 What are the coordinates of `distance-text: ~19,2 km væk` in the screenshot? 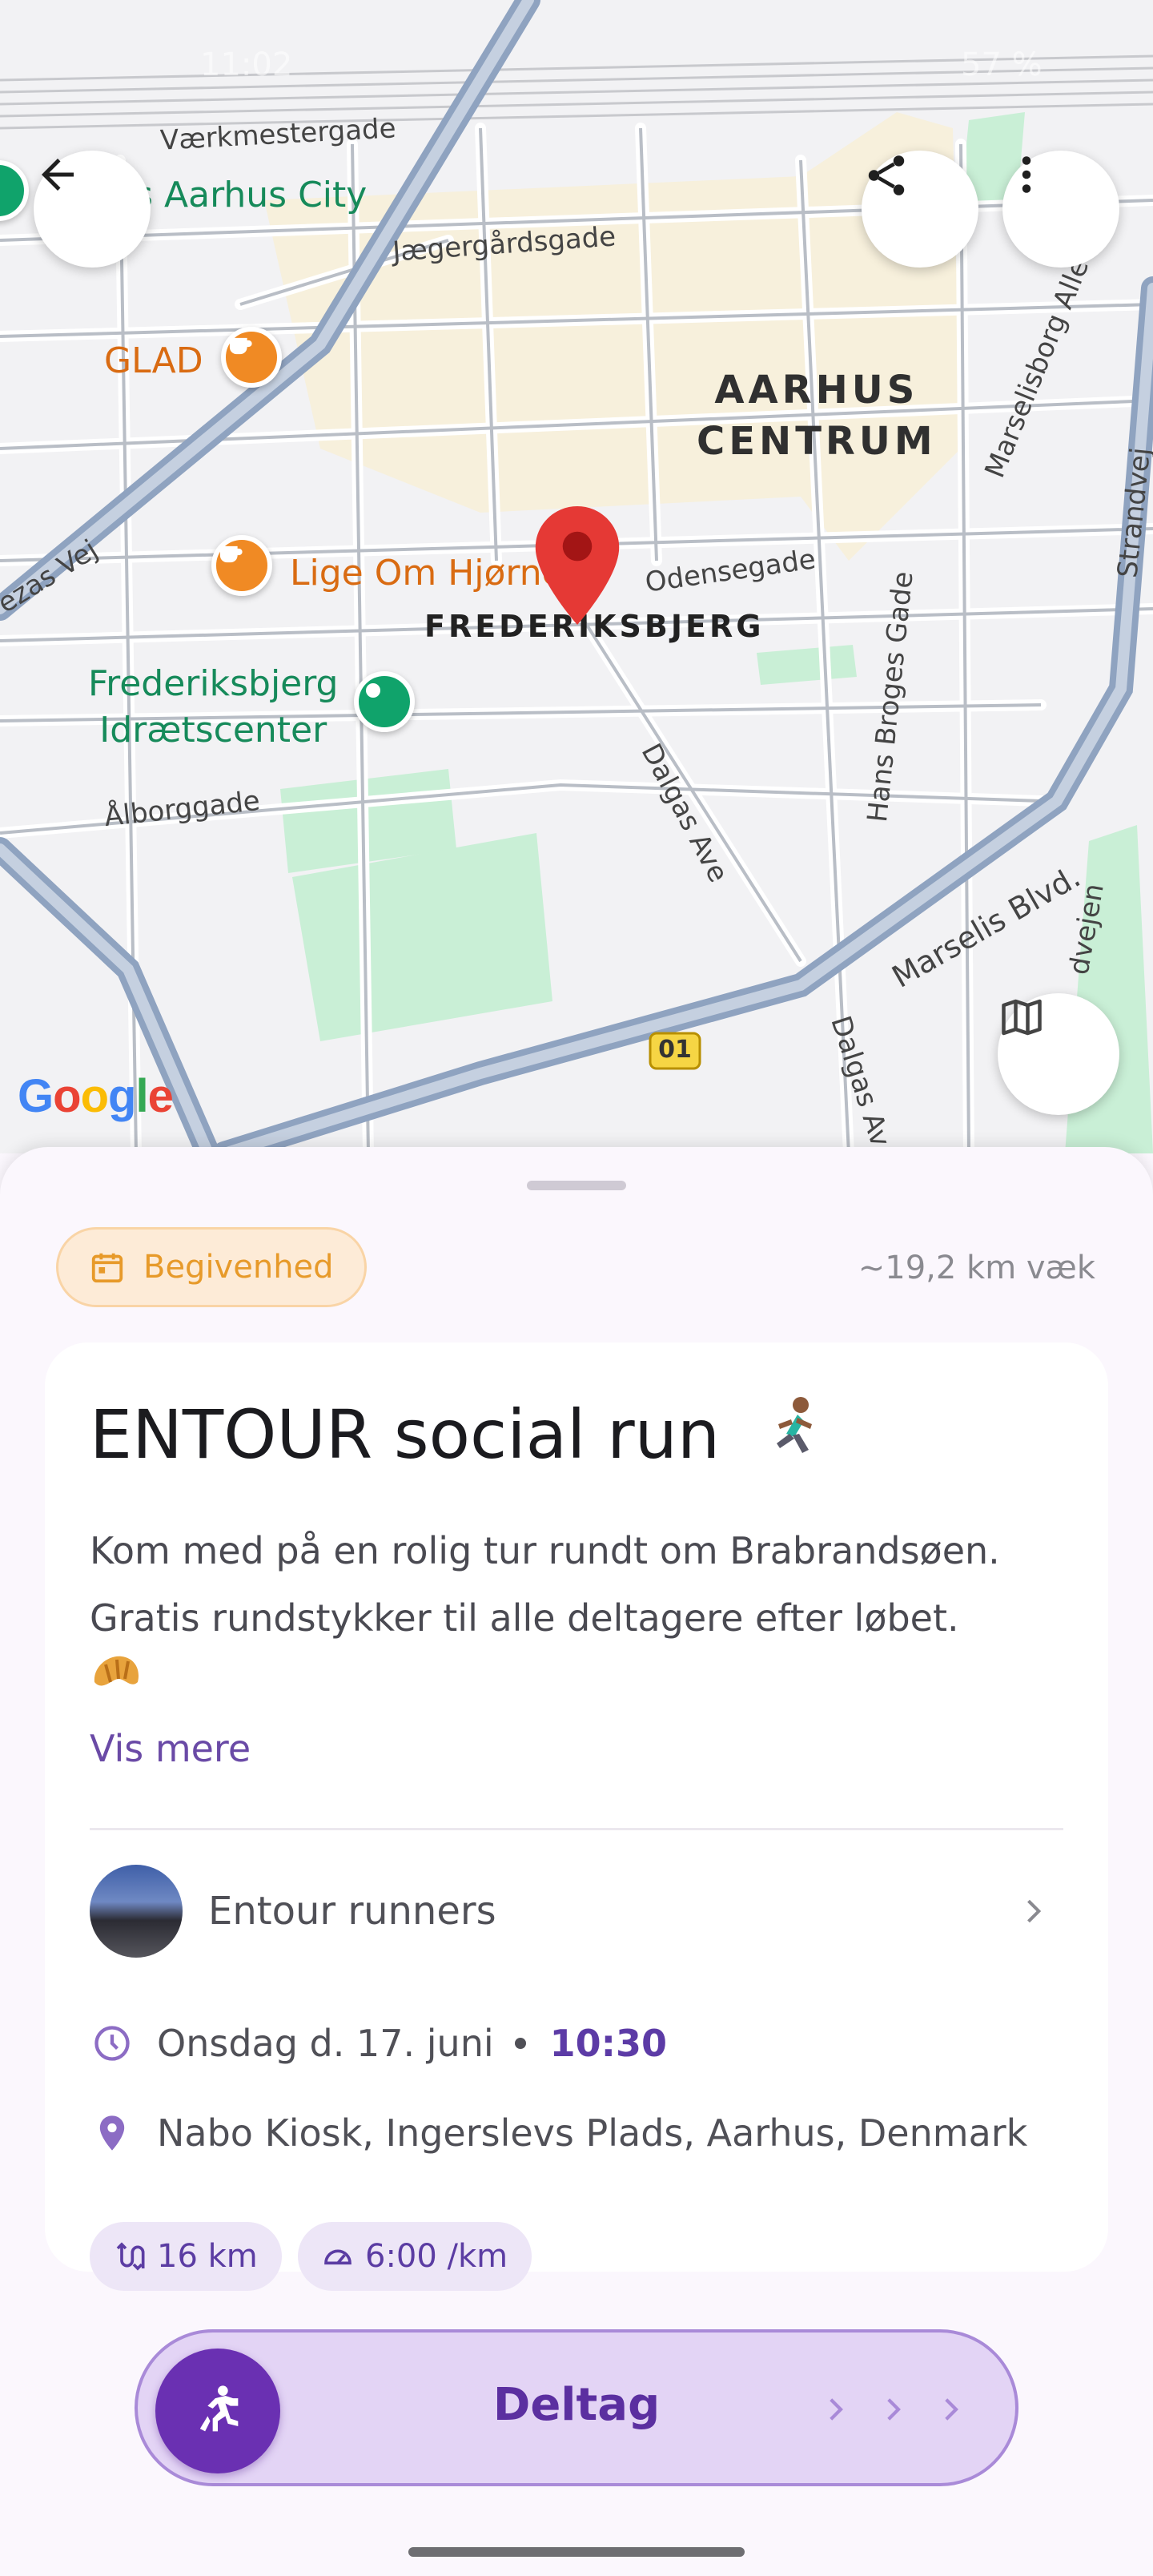 It's located at (977, 1268).